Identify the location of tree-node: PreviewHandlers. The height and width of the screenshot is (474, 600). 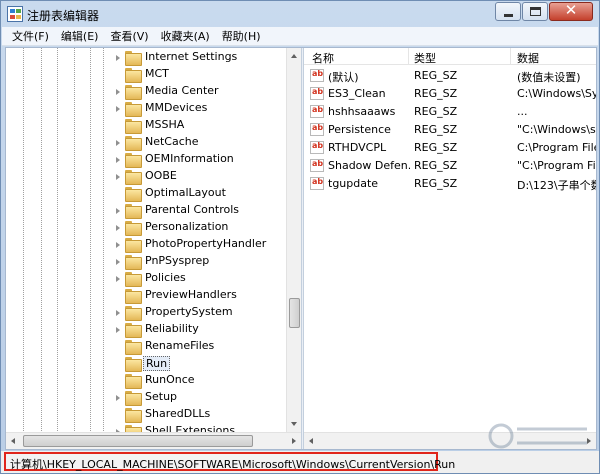
(146, 295).